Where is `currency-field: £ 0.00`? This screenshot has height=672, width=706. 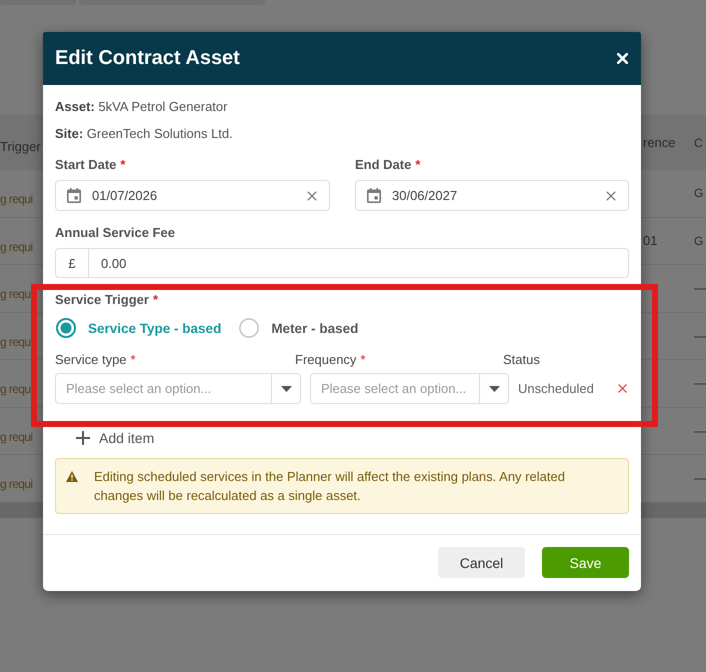 currency-field: £ 0.00 is located at coordinates (342, 263).